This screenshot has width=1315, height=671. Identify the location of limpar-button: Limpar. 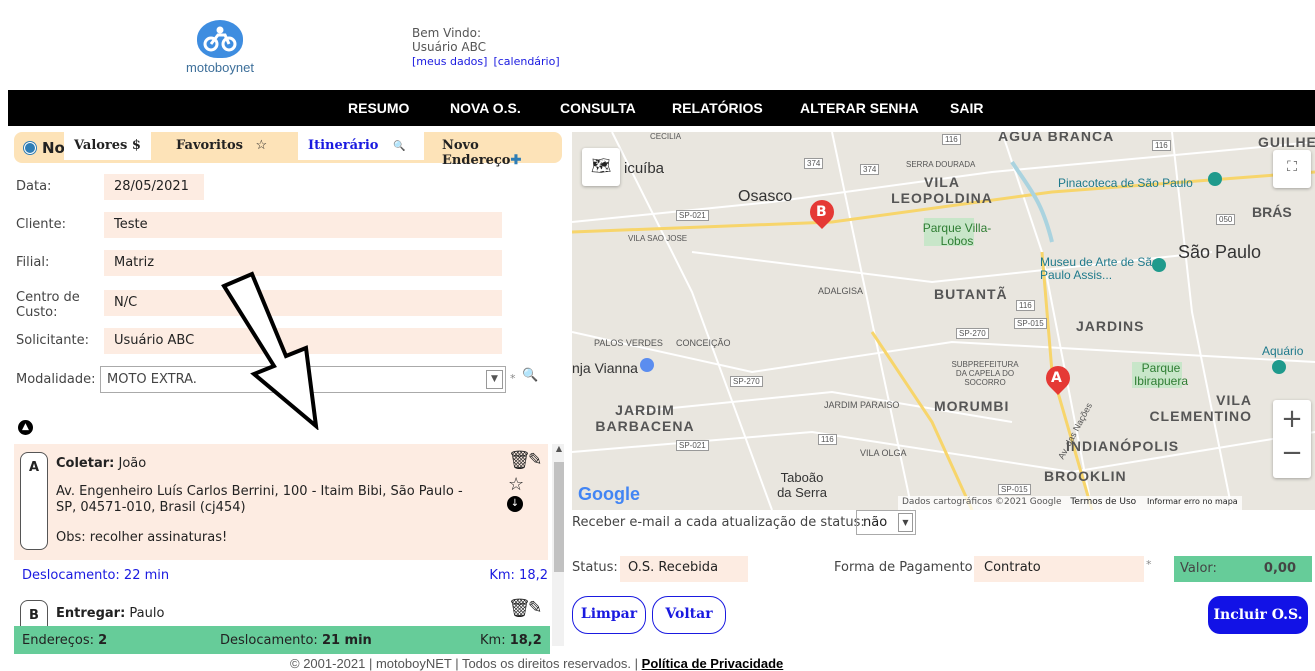
(609, 615).